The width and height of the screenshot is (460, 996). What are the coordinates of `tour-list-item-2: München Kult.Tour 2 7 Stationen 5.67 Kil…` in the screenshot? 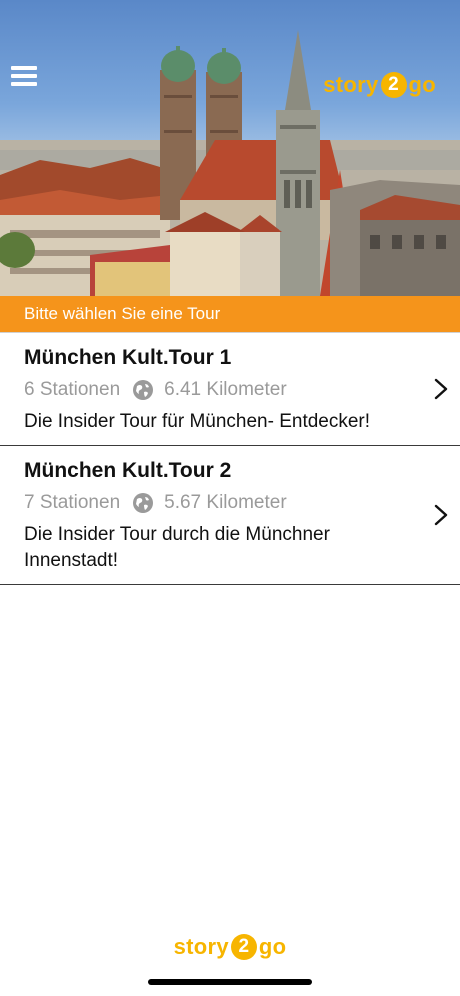 It's located at (230, 515).